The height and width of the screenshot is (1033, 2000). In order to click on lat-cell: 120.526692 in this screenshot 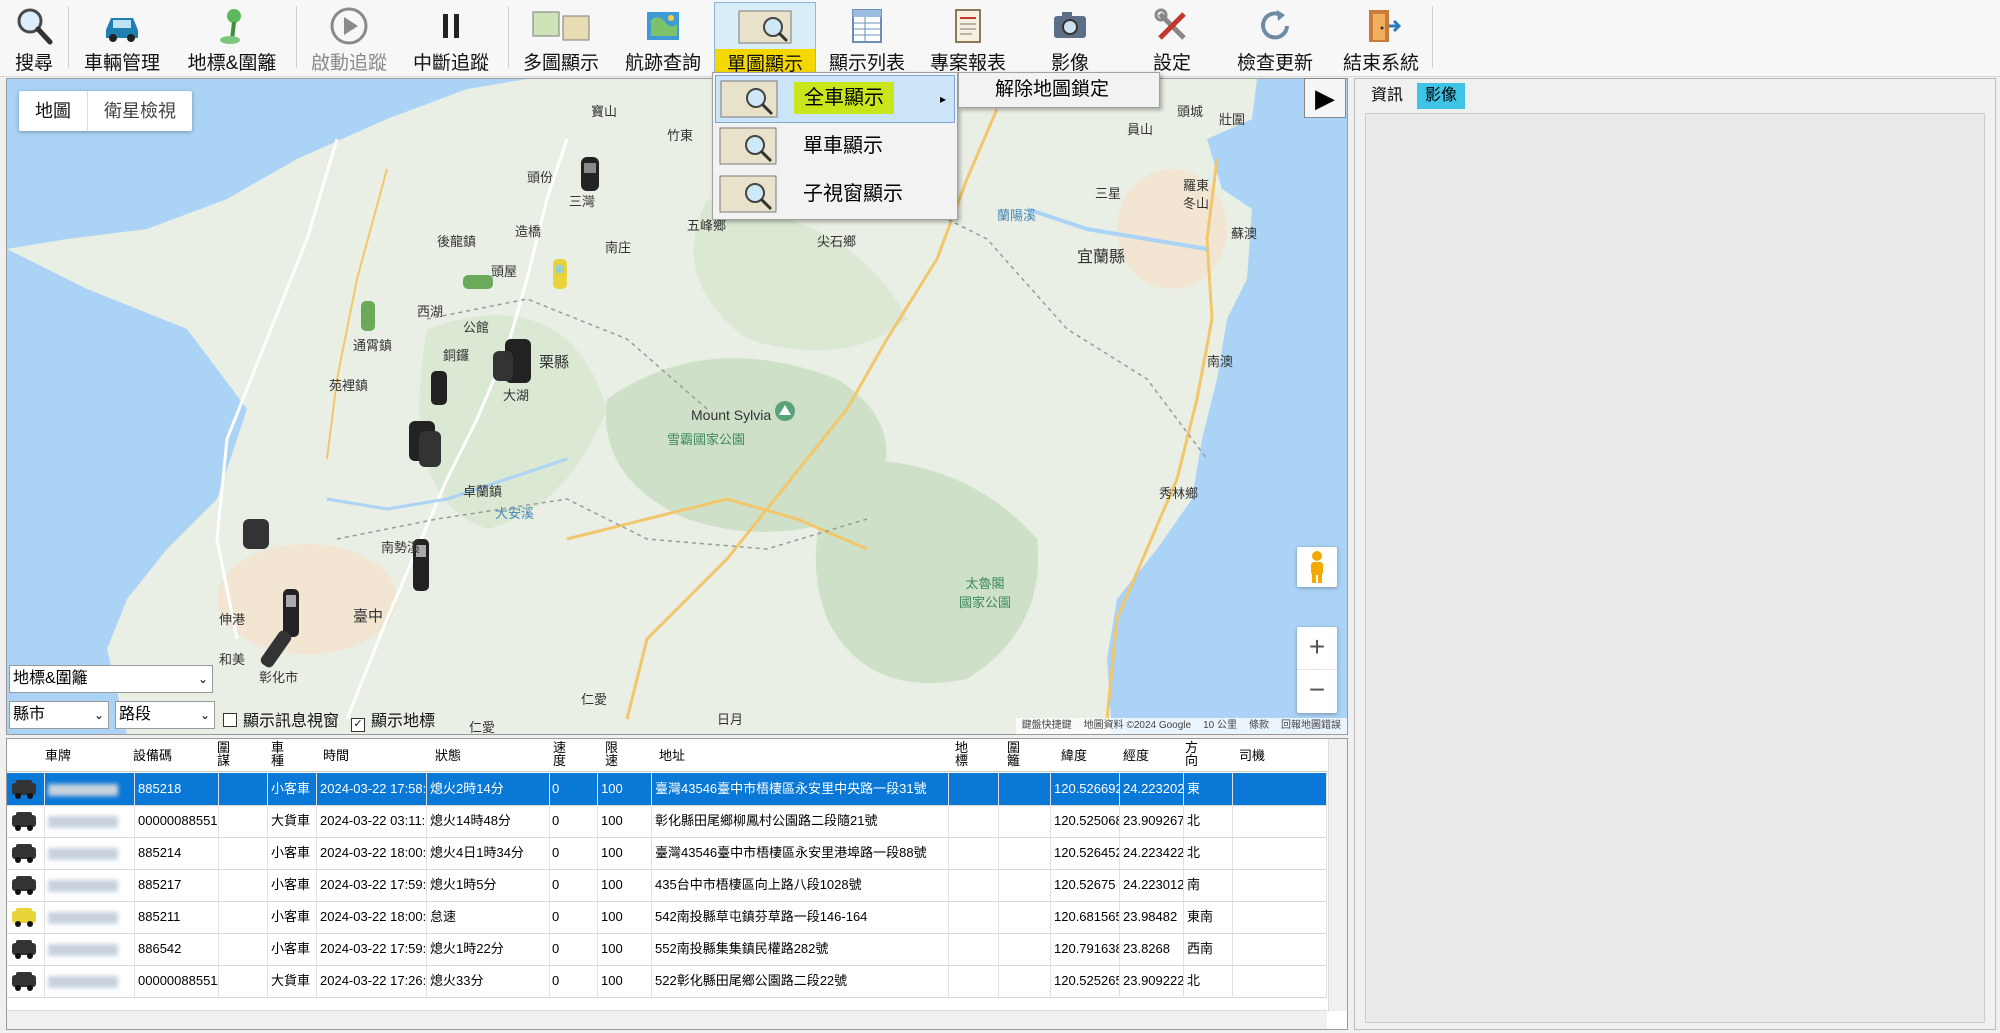, I will do `click(1085, 789)`.